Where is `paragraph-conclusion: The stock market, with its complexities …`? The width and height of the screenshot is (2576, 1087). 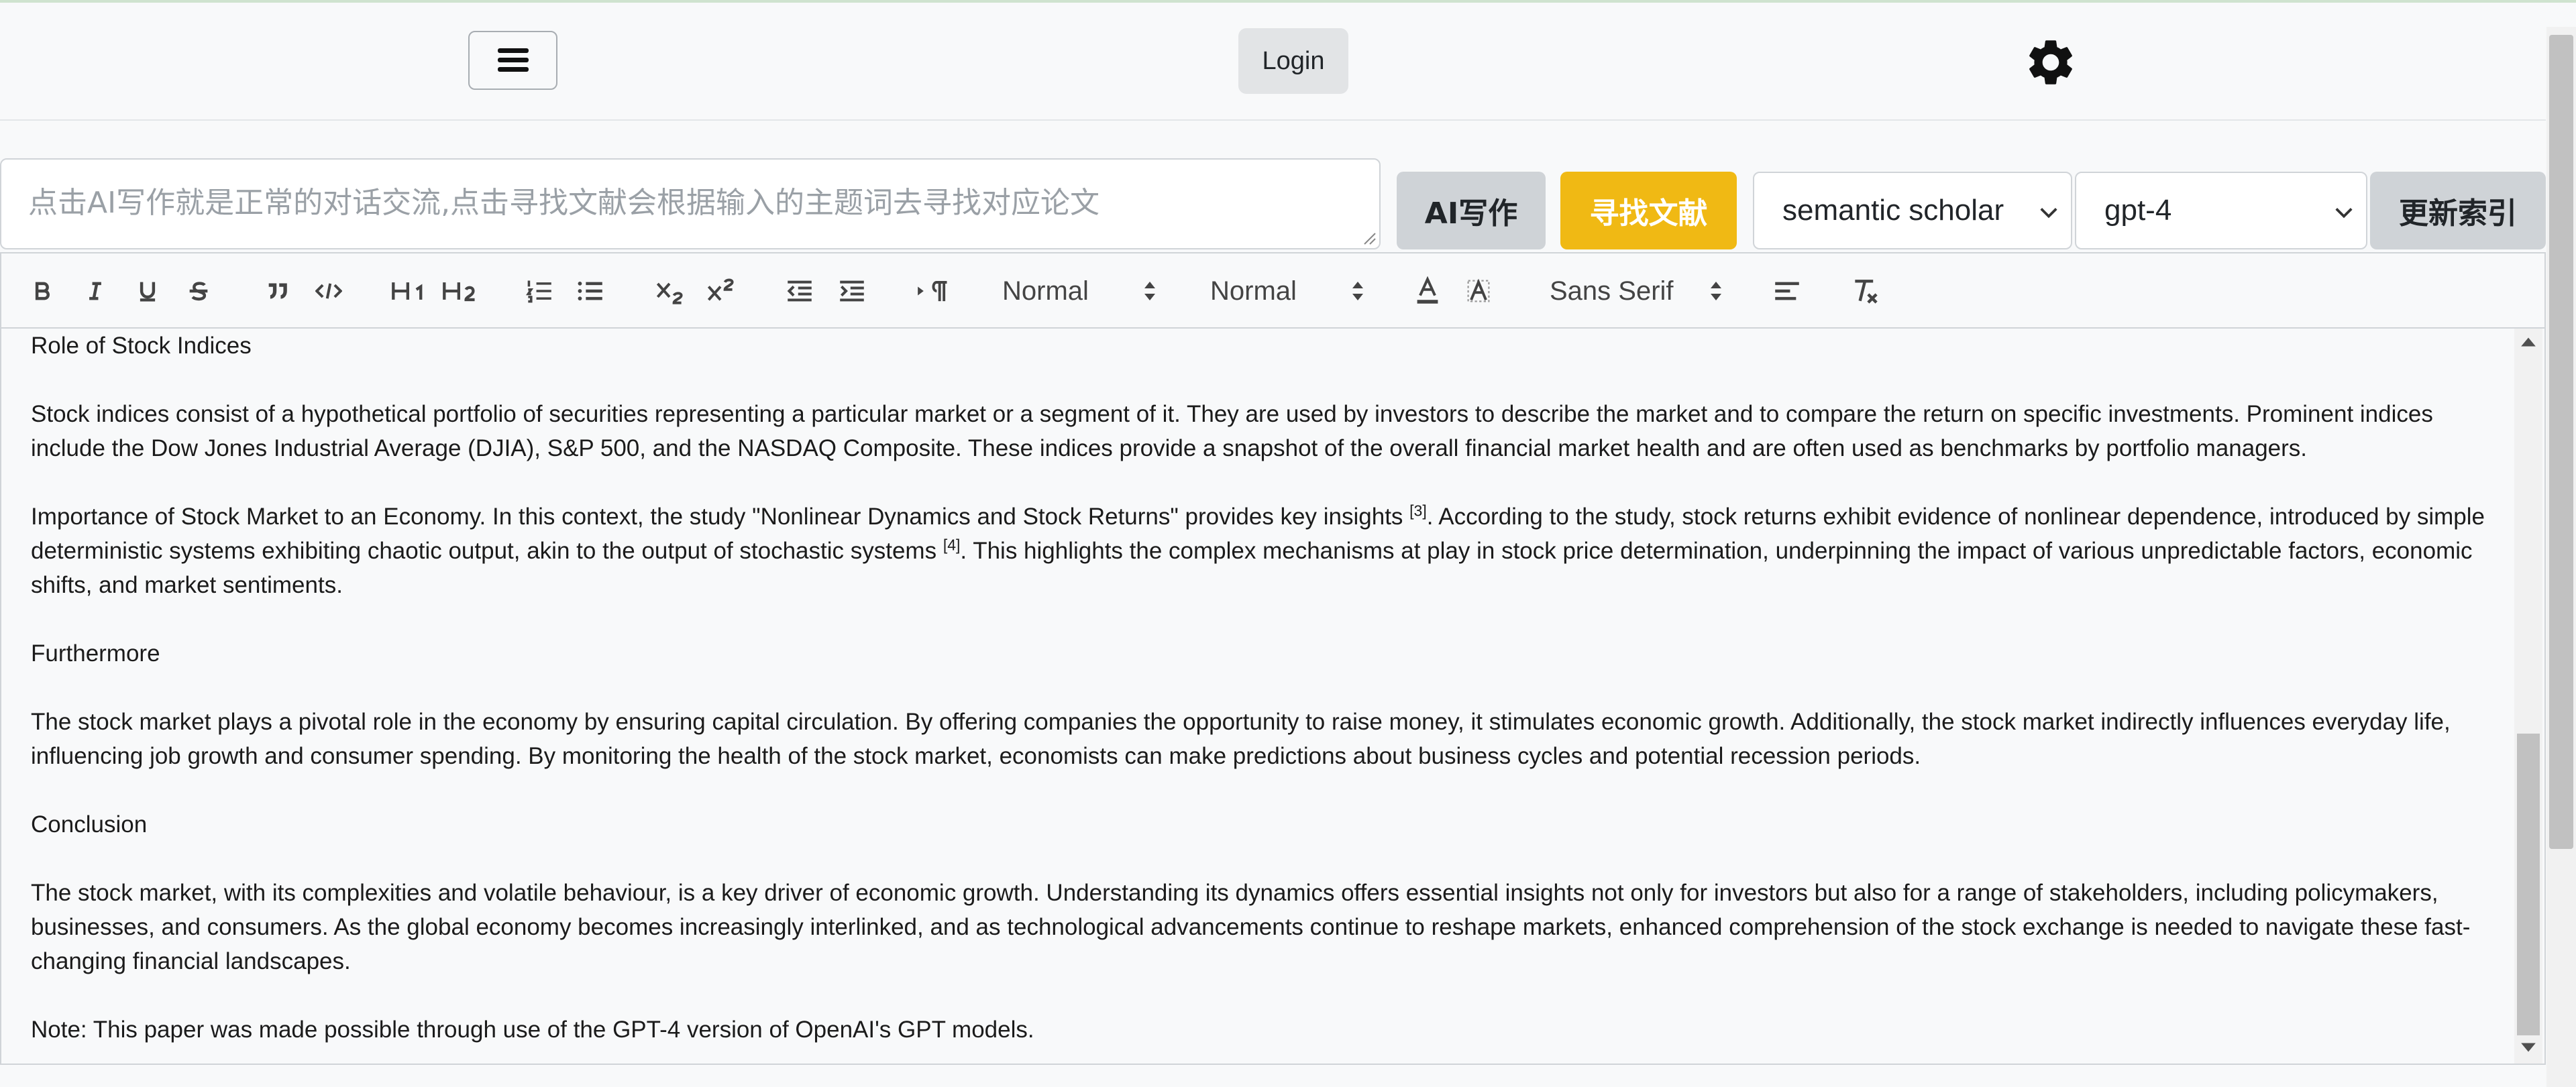
paragraph-conclusion: The stock market, with its complexities … is located at coordinates (1251, 927).